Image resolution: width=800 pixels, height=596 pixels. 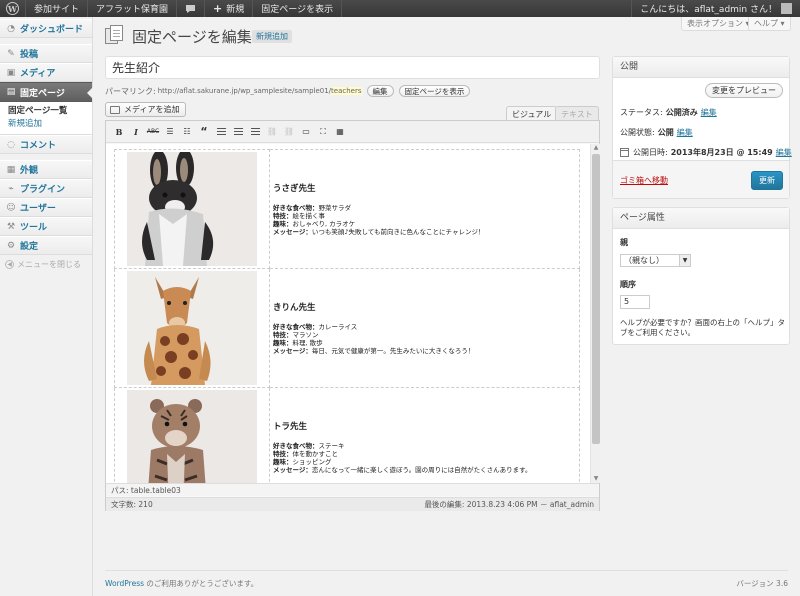 What do you see at coordinates (434, 91) in the screenshot?
I see `view-page-button: 固定ページを表示` at bounding box center [434, 91].